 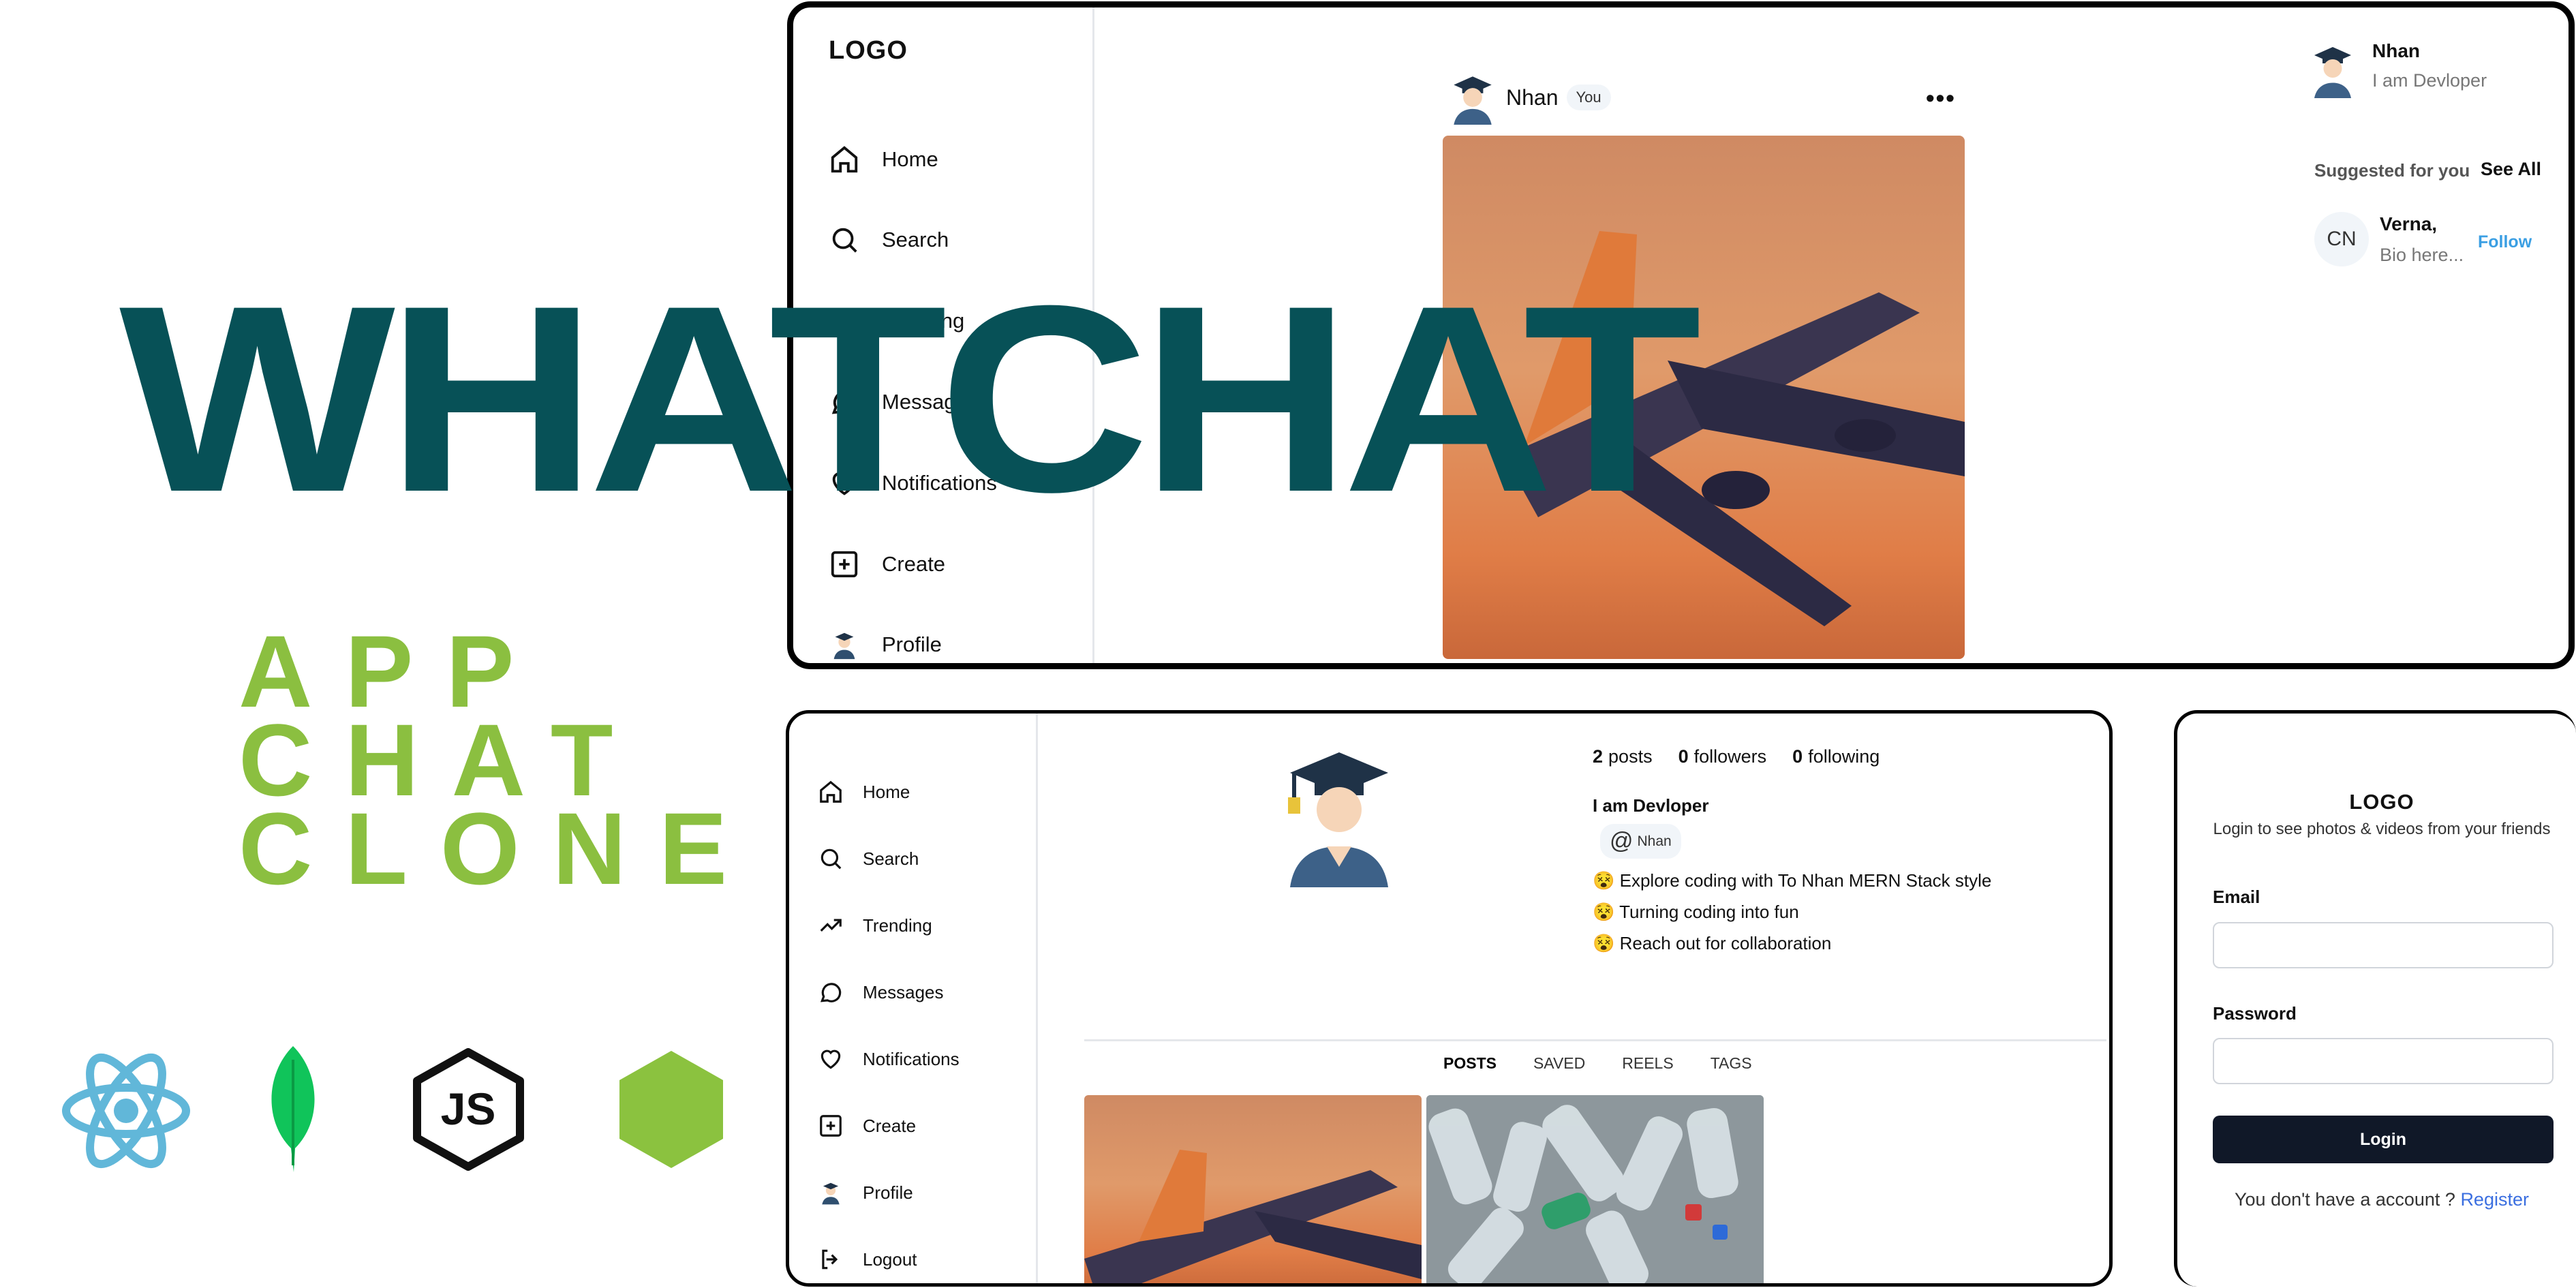 What do you see at coordinates (831, 859) in the screenshot?
I see `search-icon` at bounding box center [831, 859].